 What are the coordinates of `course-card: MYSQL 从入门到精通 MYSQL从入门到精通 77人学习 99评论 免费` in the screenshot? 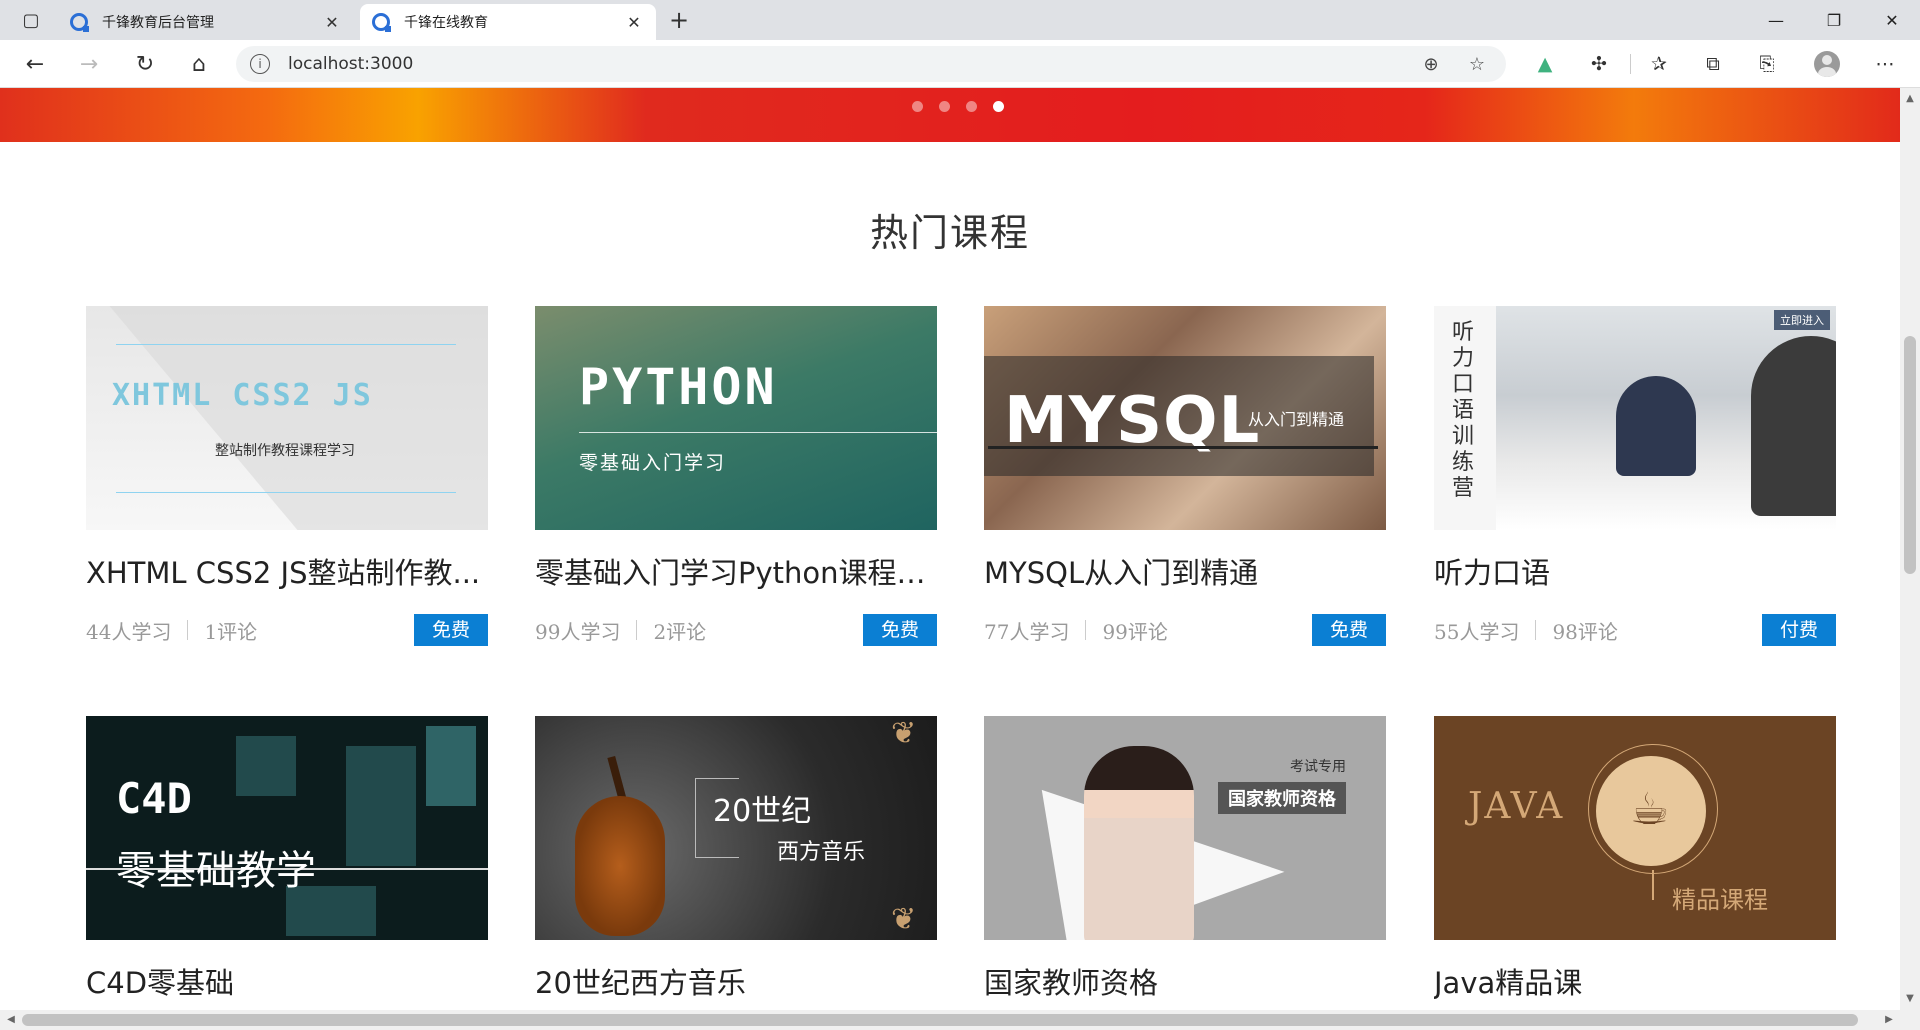 It's located at (1185, 476).